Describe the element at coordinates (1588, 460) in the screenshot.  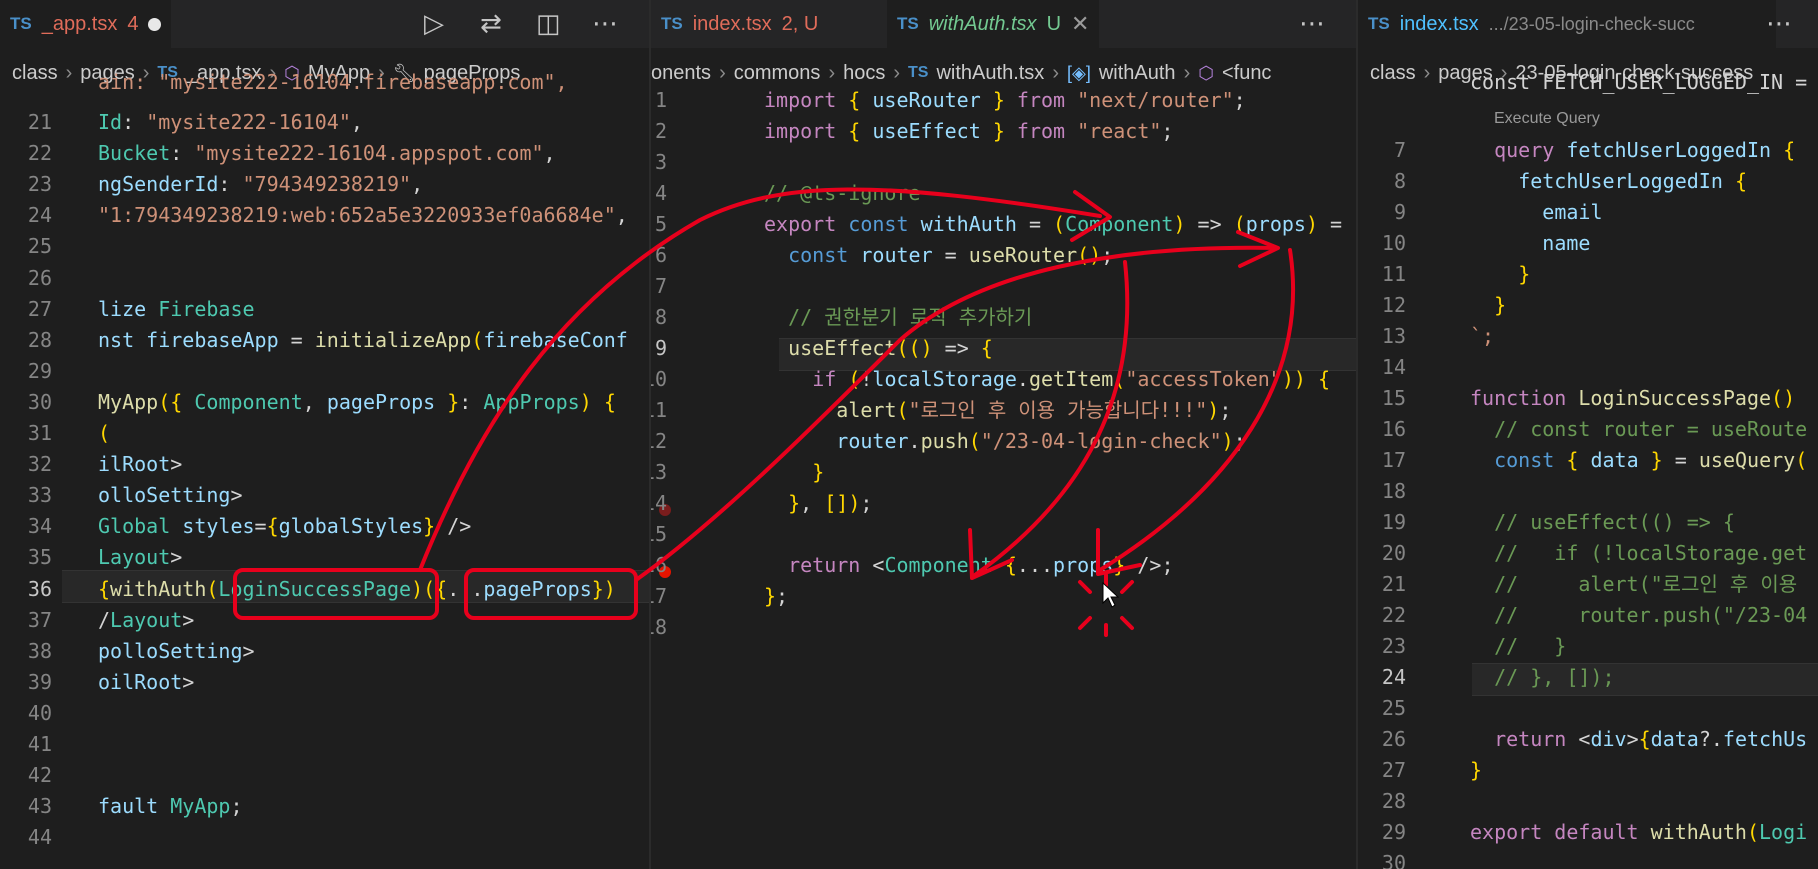
I see `code-line: 17 const { data } = useQuery(` at that location.